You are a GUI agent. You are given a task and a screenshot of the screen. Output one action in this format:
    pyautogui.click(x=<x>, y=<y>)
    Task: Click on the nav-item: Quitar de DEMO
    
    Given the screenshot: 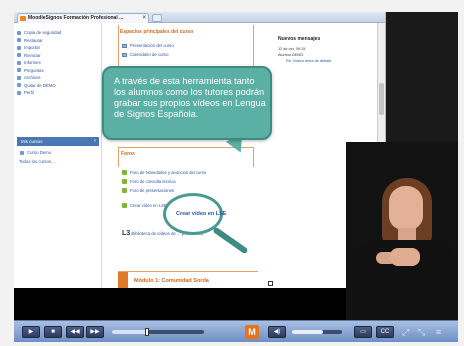 What is the action you would take?
    pyautogui.click(x=57, y=86)
    